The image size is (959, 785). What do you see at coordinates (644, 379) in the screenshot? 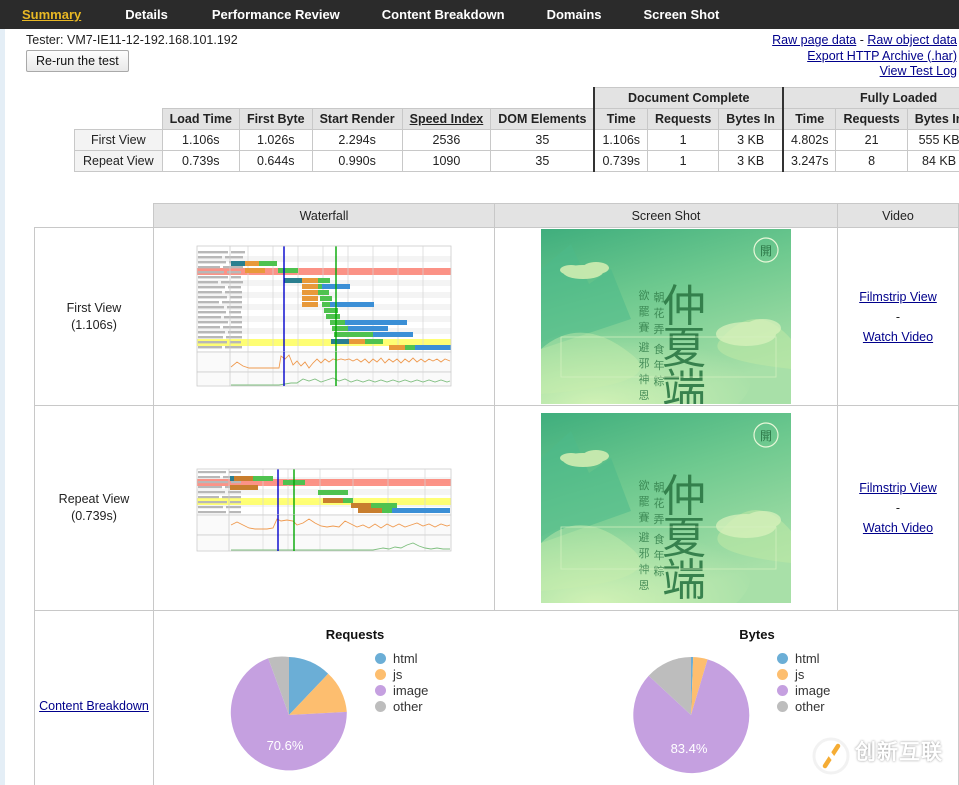
I see `screenshot-col1-c6: 神` at bounding box center [644, 379].